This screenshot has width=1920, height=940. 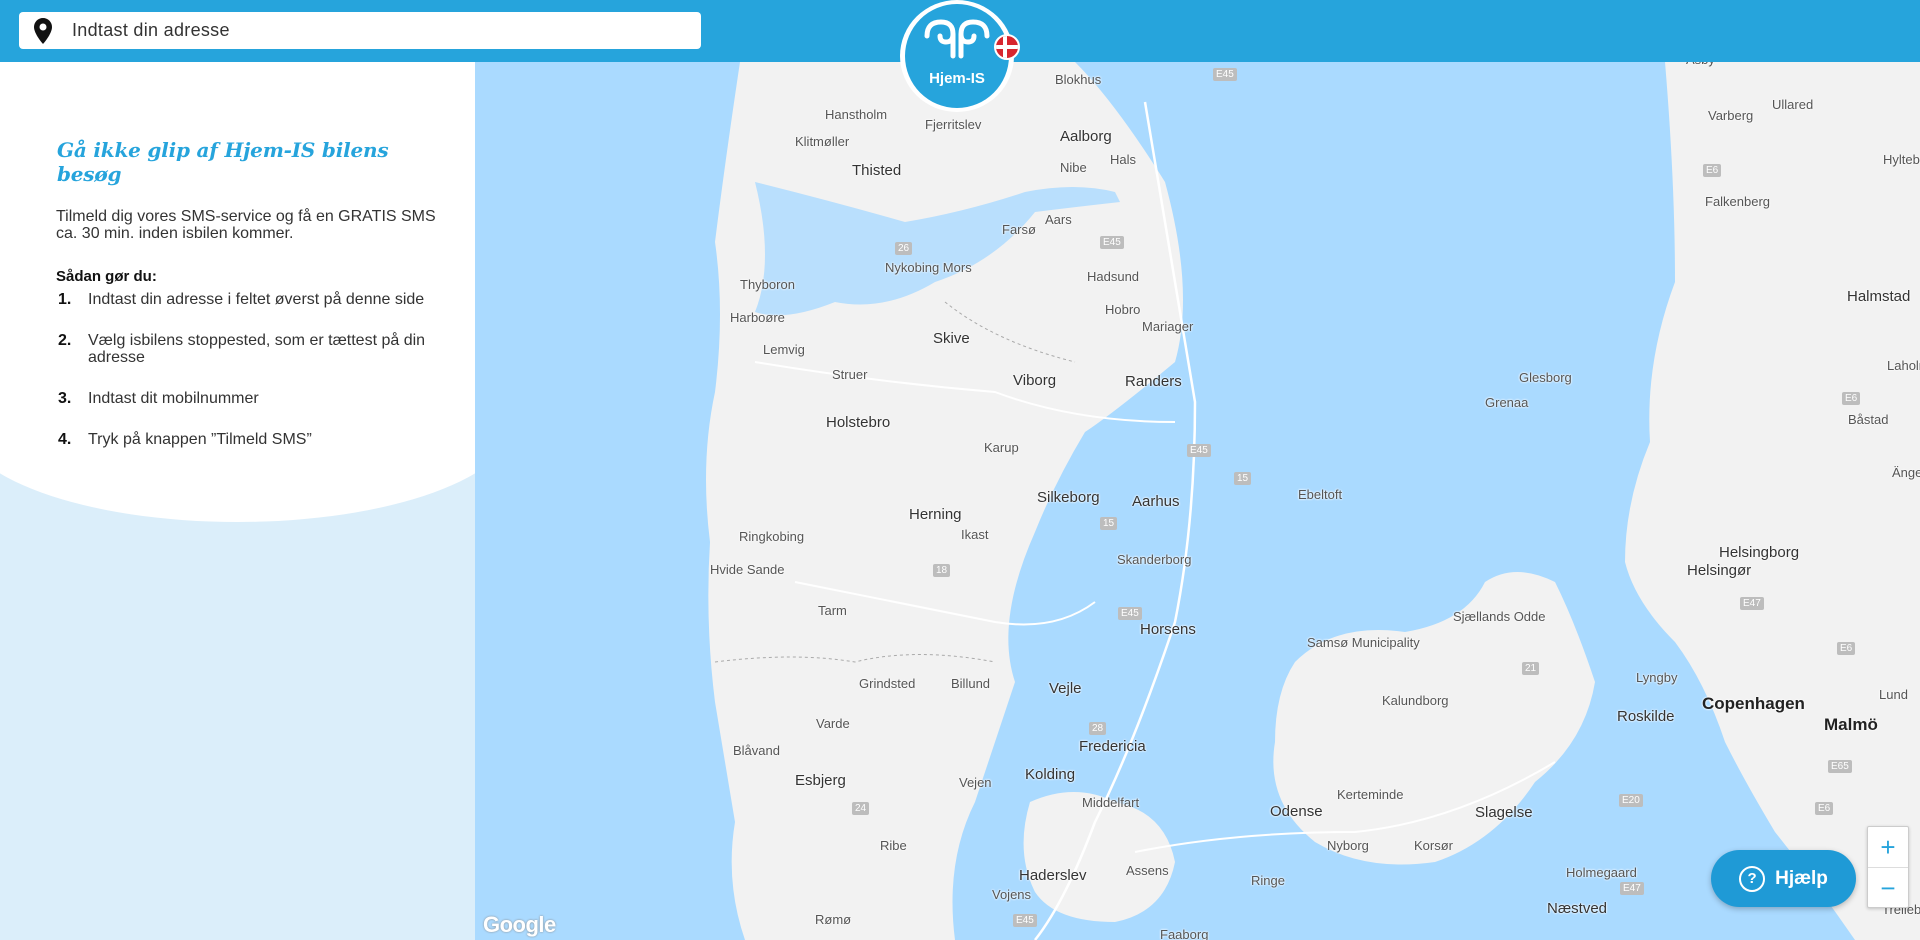 I want to click on map-place-label: Malmö, so click(x=1851, y=724).